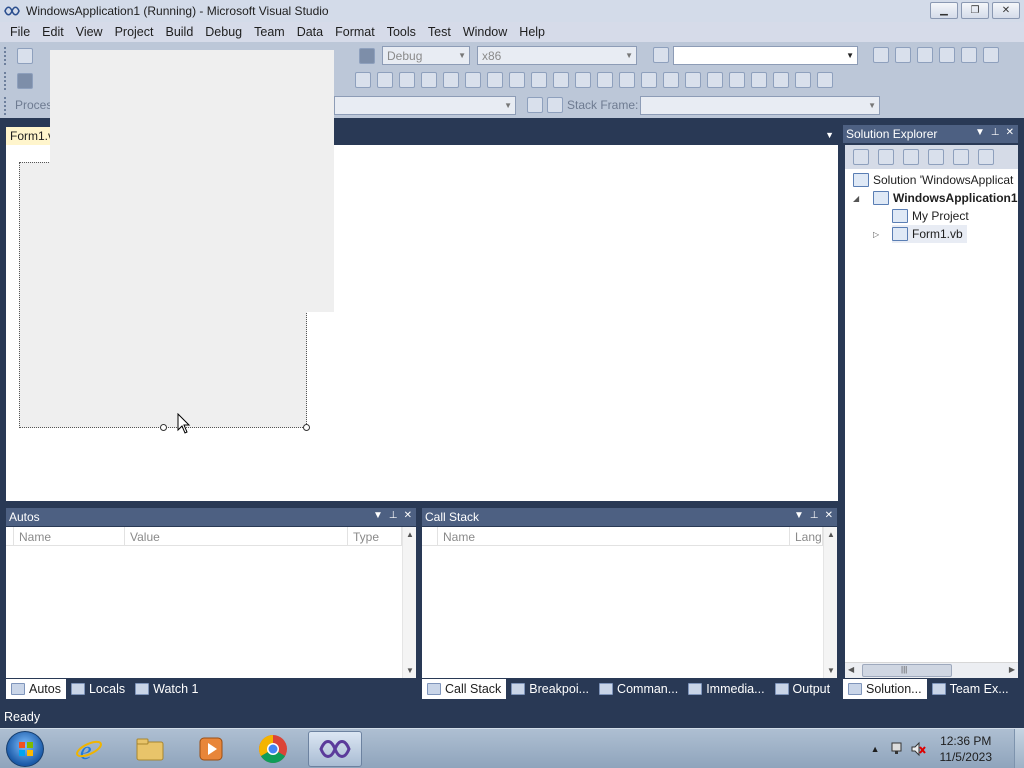  I want to click on scroll-right-icon: ▶, so click(1012, 669).